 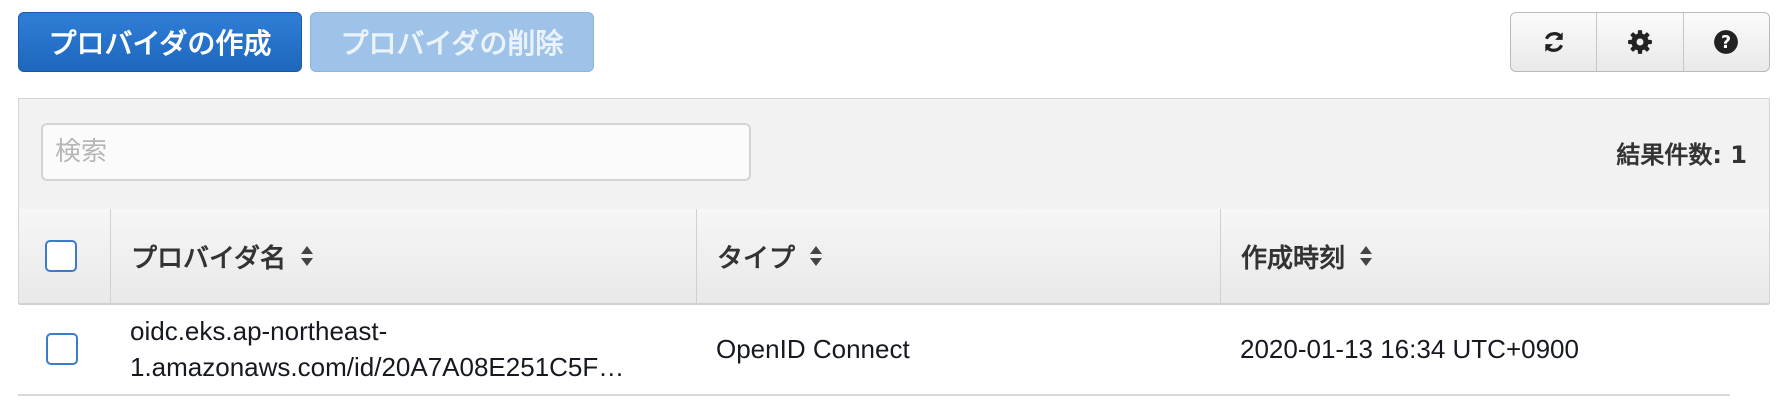 I want to click on column-label: 作成時刻, so click(x=1293, y=258).